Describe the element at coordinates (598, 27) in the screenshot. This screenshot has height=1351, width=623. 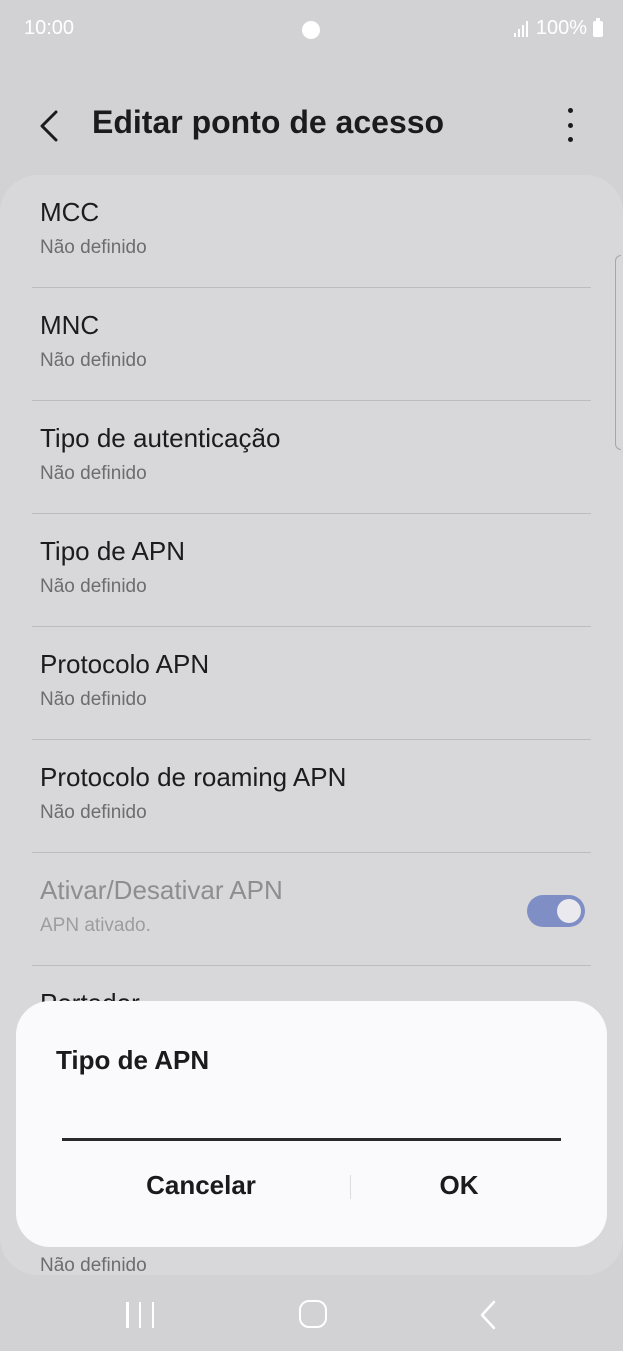
I see `battery-icon` at that location.